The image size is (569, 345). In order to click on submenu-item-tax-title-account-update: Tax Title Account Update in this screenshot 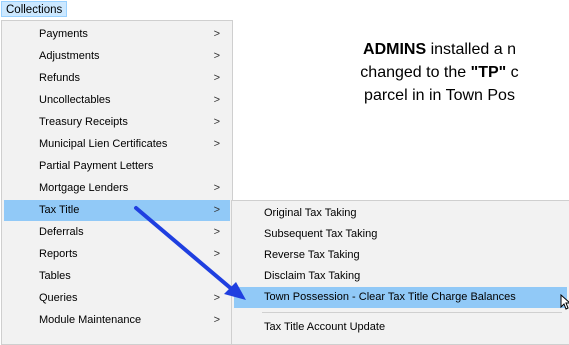, I will do `click(400, 327)`.